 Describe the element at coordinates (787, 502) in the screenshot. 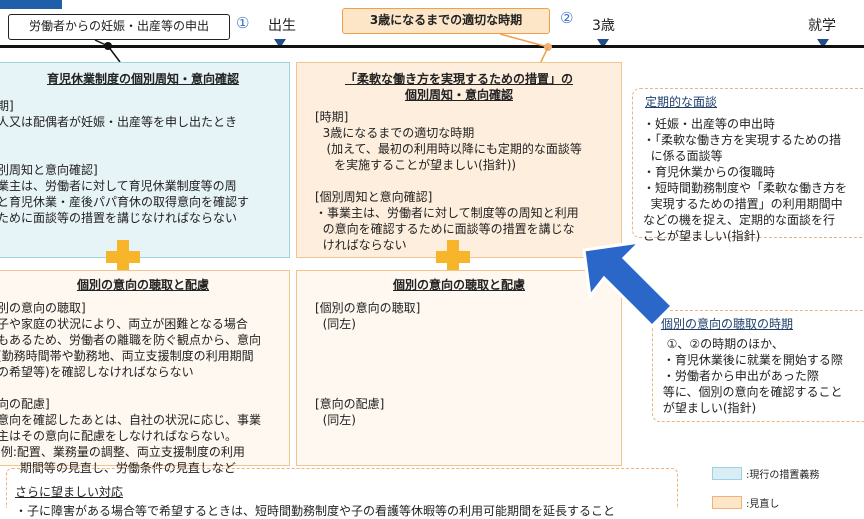

I see `legend-item-revised: :見直し` at that location.